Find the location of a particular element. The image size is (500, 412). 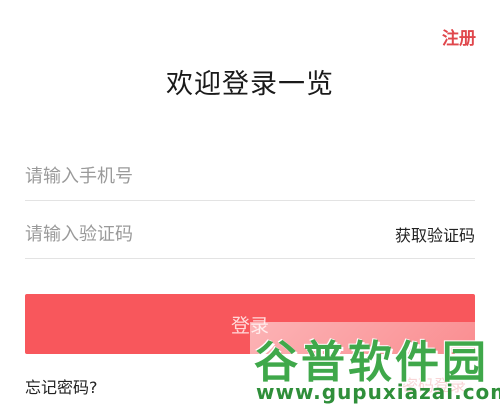

forgot-password-link: 忘记密码? is located at coordinates (61, 386).